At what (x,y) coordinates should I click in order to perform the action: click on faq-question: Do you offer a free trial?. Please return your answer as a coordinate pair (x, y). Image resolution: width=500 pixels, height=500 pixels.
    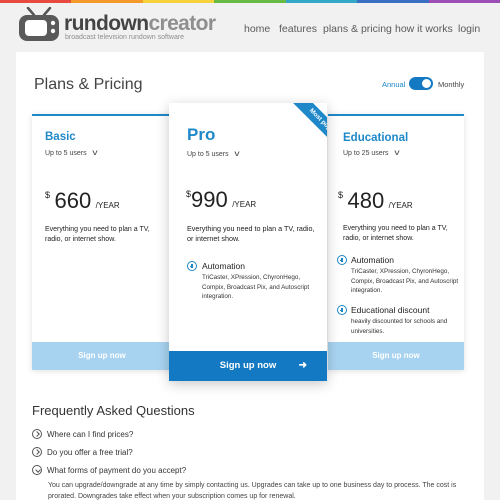
    Looking at the image, I should click on (82, 452).